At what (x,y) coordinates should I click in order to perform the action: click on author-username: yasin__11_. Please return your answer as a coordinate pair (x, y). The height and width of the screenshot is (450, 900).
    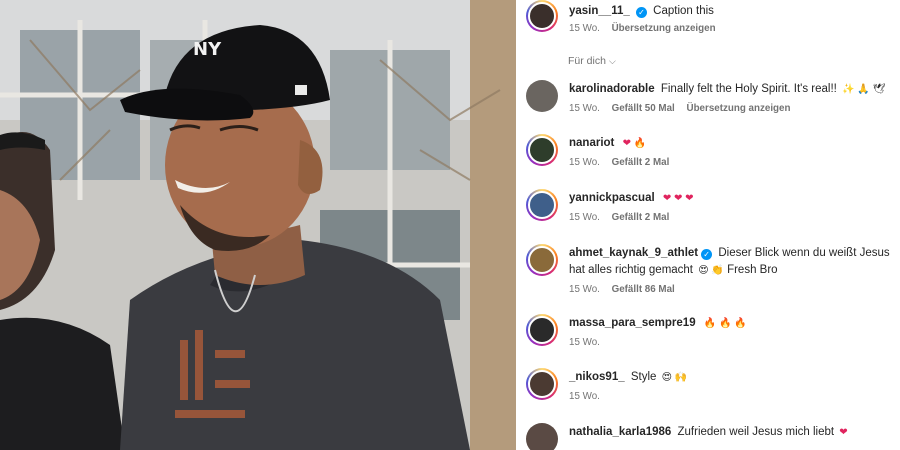
    Looking at the image, I should click on (599, 11).